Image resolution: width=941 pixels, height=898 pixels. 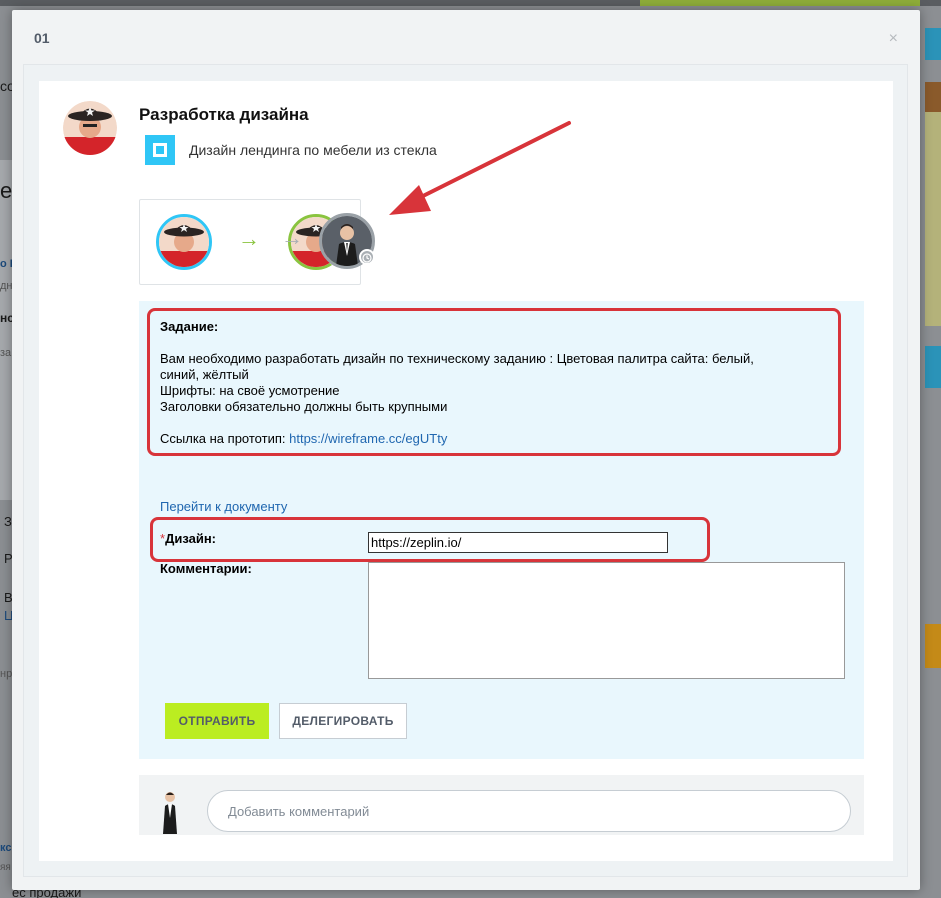 What do you see at coordinates (206, 568) in the screenshot?
I see `comments-label: Комментарии:` at bounding box center [206, 568].